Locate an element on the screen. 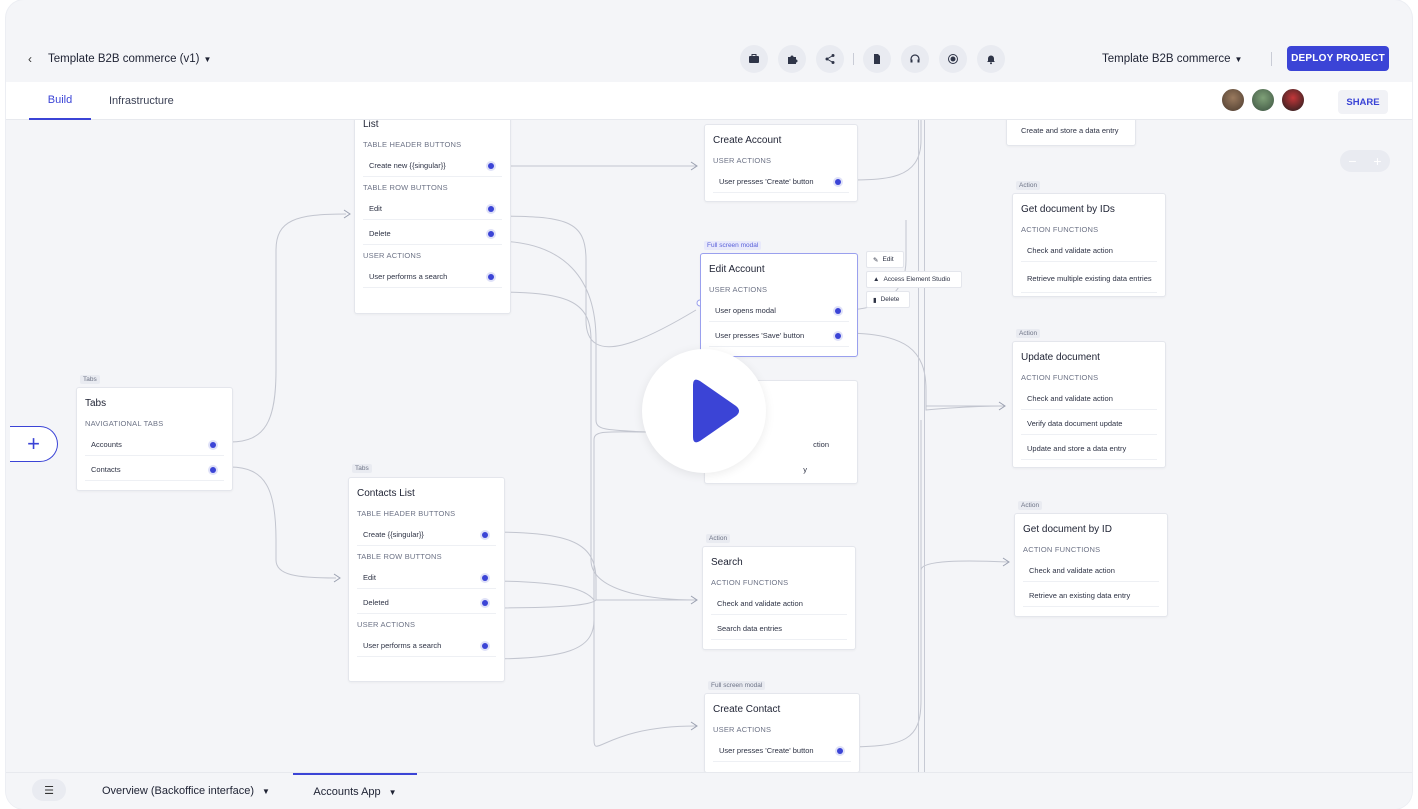 Image resolution: width=1418 pixels, height=809 pixels. row-label: Deleted is located at coordinates (376, 602).